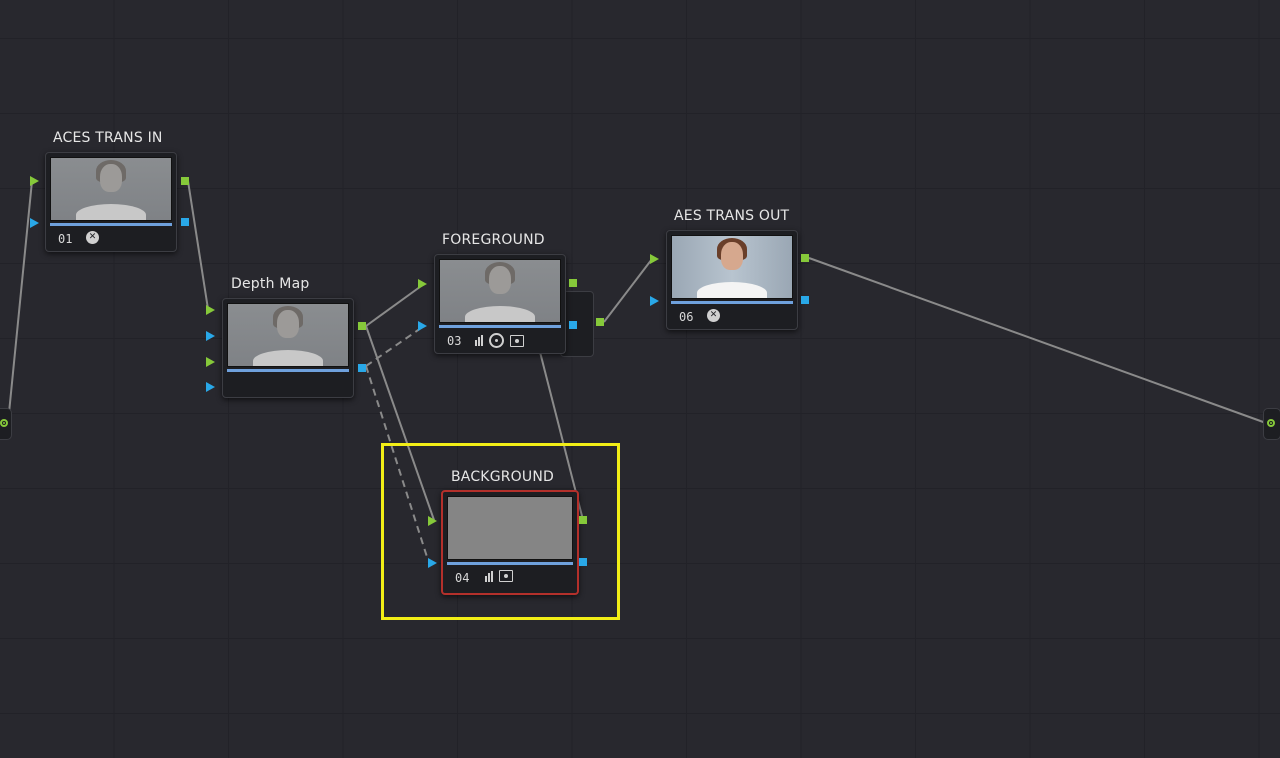 This screenshot has height=758, width=1280. What do you see at coordinates (422, 284) in the screenshot?
I see `foreground-rgb-input-port` at bounding box center [422, 284].